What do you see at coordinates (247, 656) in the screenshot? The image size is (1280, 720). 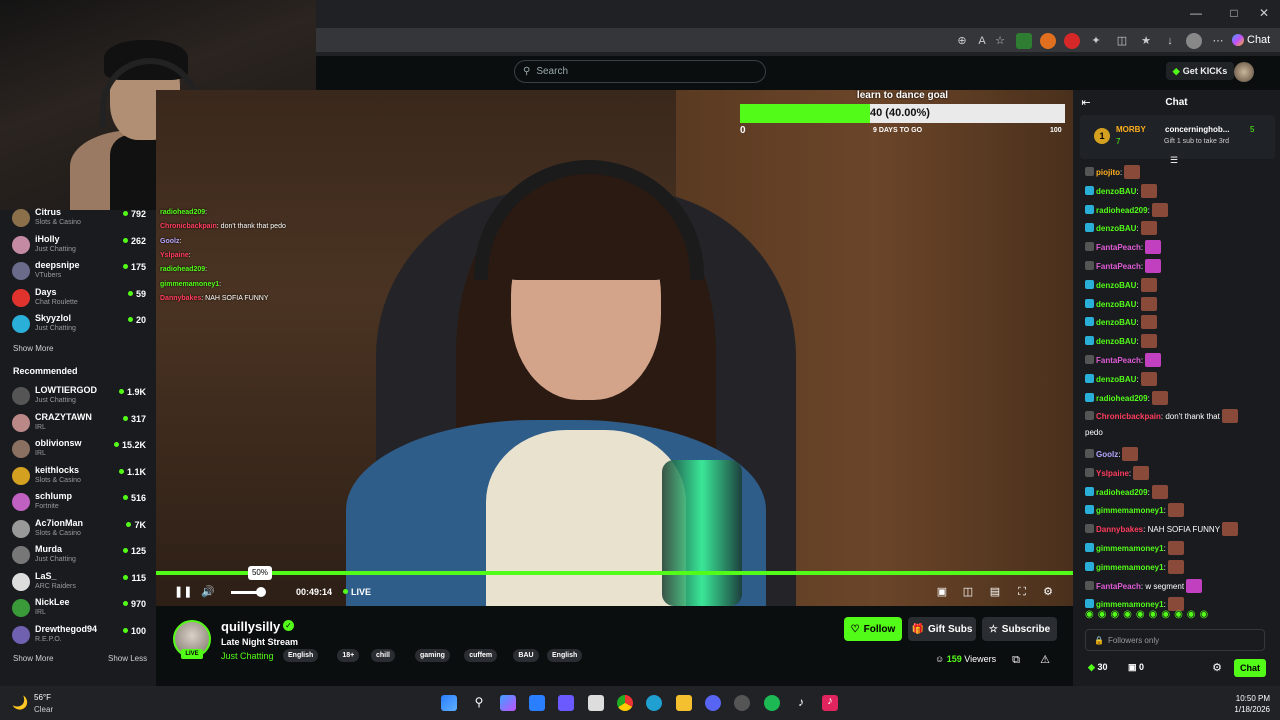 I see `stream-category: Just Chatting` at bounding box center [247, 656].